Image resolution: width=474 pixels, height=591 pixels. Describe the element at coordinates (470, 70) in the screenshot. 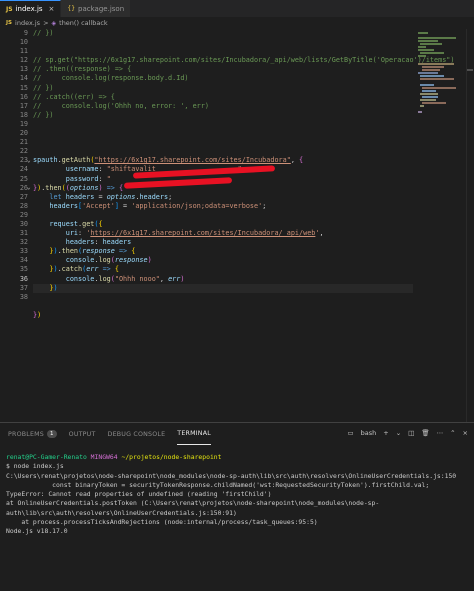

I see `scrollbar-thumb` at that location.